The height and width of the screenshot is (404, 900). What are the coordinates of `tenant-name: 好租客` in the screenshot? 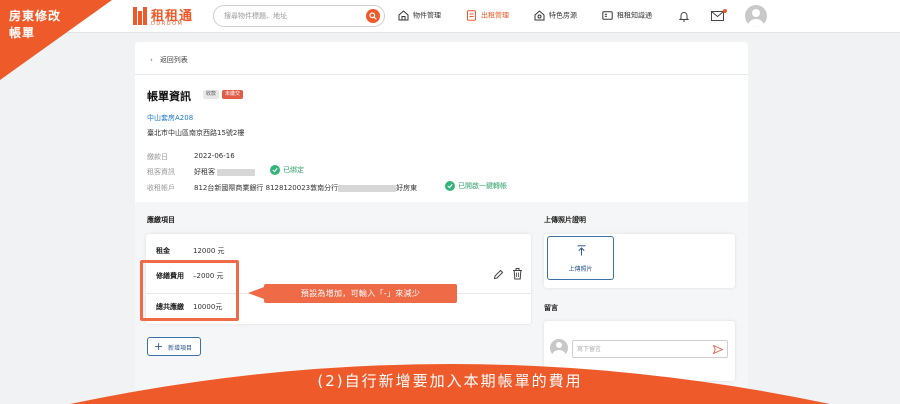 It's located at (204, 172).